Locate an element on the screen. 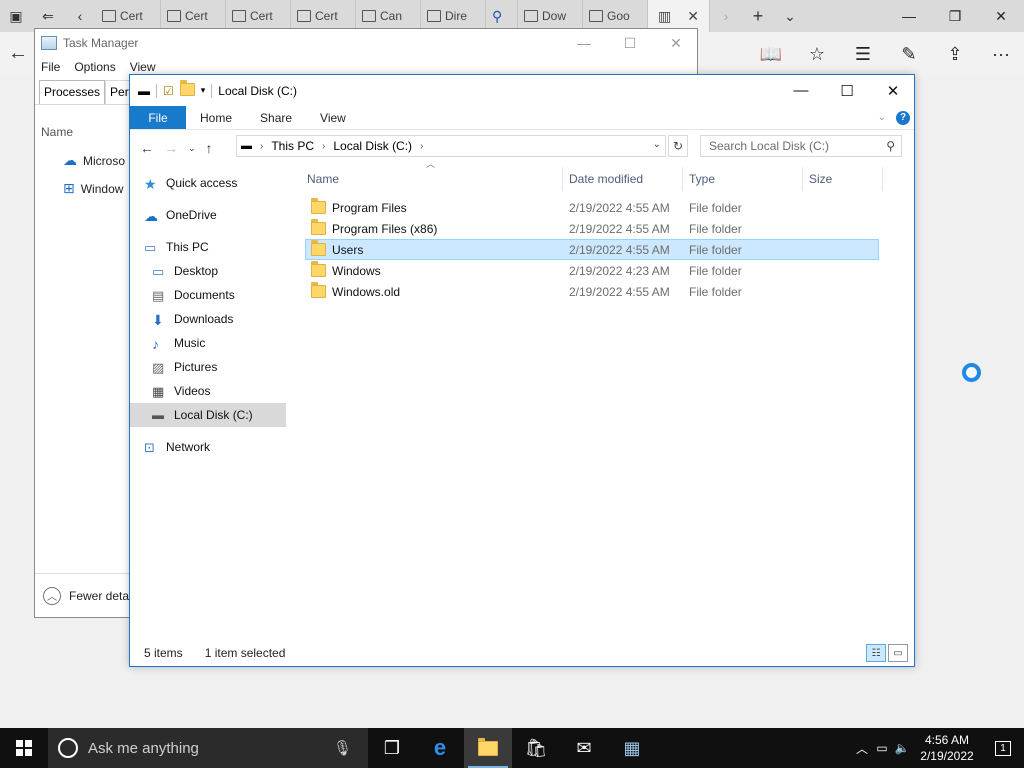 This screenshot has height=768, width=1024. nav-item-videos: ▦ Videos is located at coordinates (230, 391).